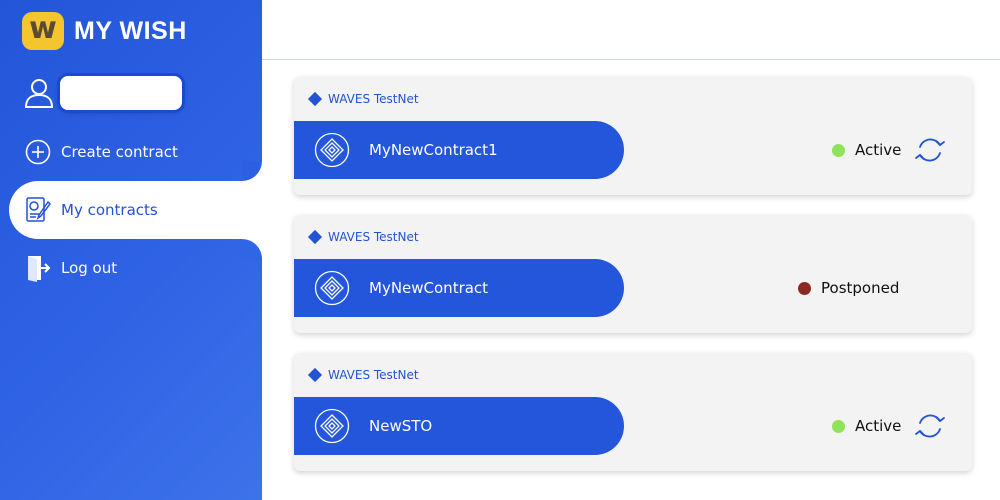 The height and width of the screenshot is (500, 1000). Describe the element at coordinates (109, 210) in the screenshot. I see `sidebar-item-label: My contracts` at that location.